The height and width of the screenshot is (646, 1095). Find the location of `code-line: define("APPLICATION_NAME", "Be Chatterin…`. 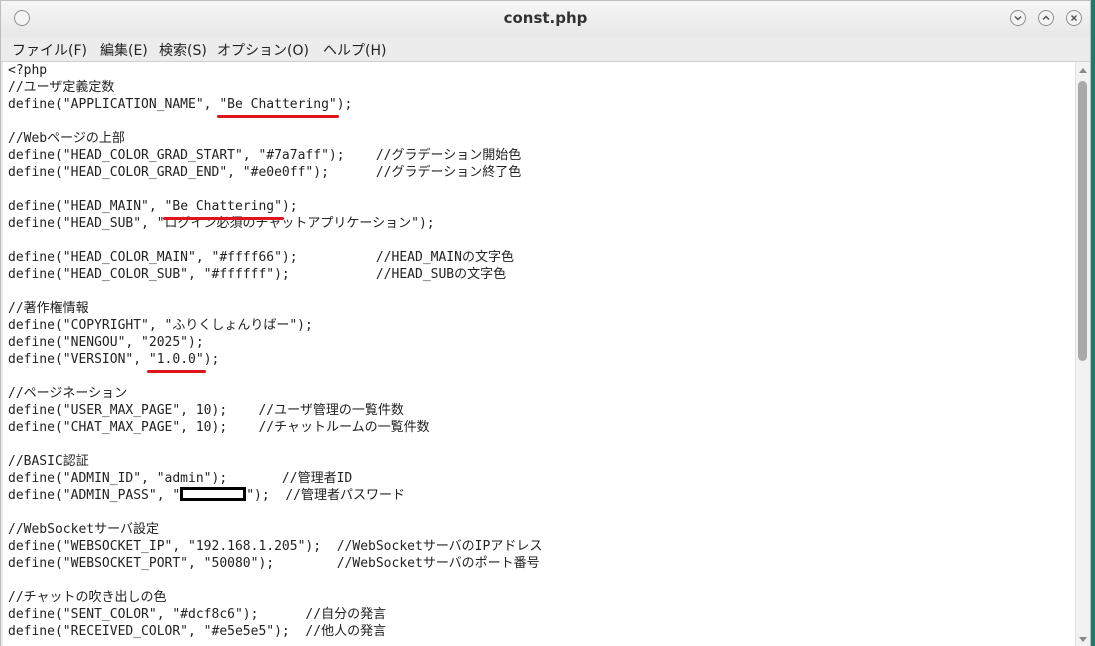

code-line: define("APPLICATION_NAME", "Be Chatterin… is located at coordinates (275, 107).